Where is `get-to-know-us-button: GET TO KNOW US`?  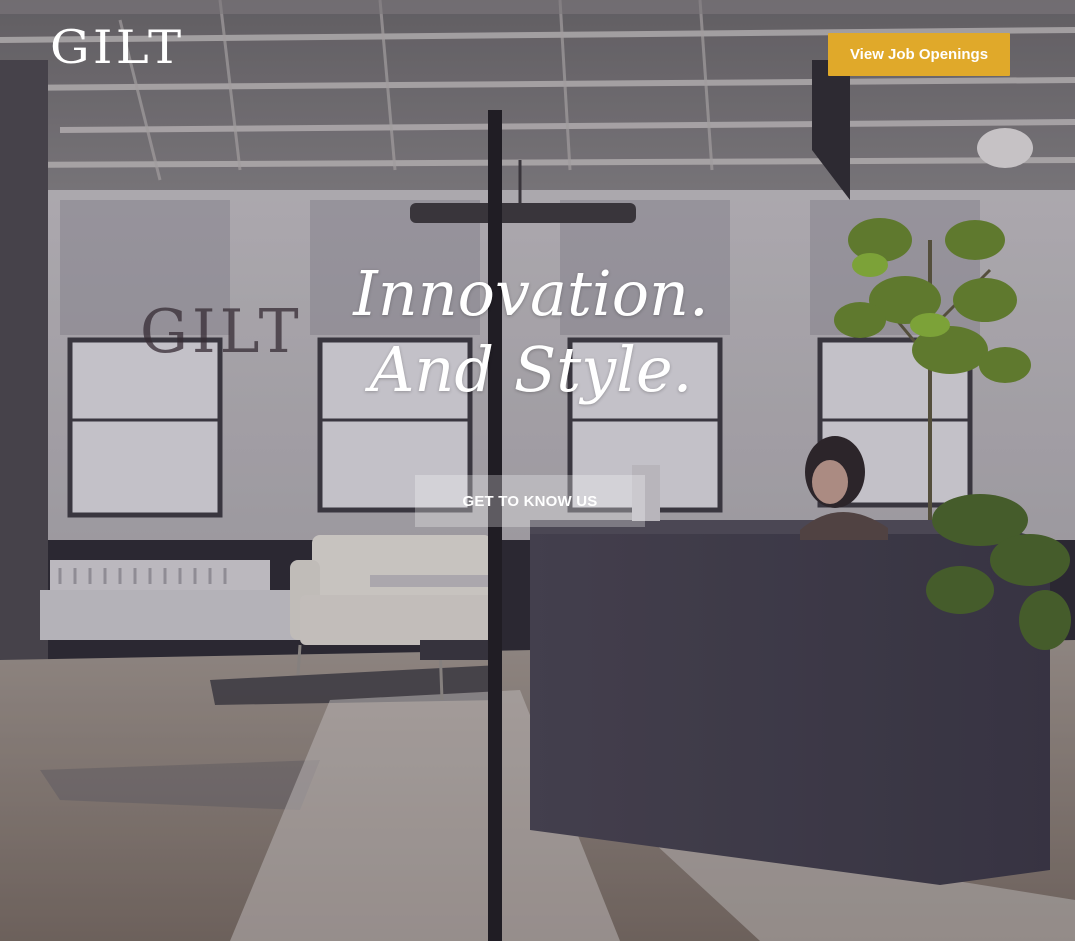 get-to-know-us-button: GET TO KNOW US is located at coordinates (530, 501).